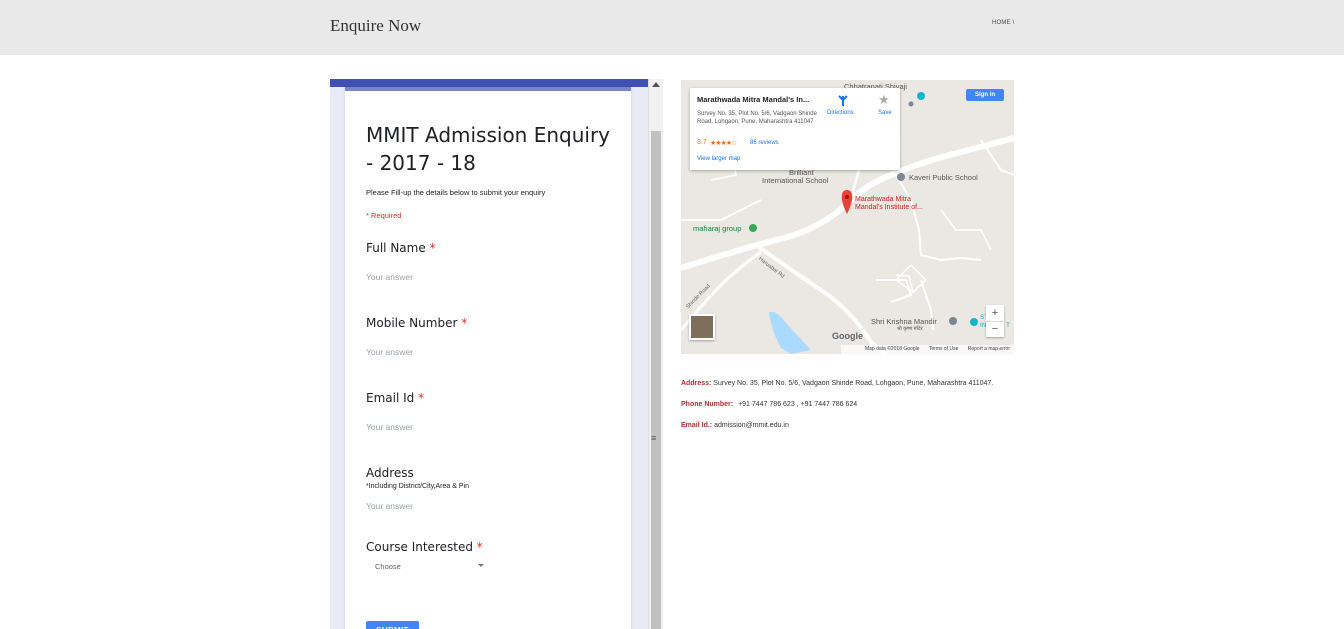 The height and width of the screenshot is (629, 1344). I want to click on email-id-label-text: Email Id, so click(390, 398).